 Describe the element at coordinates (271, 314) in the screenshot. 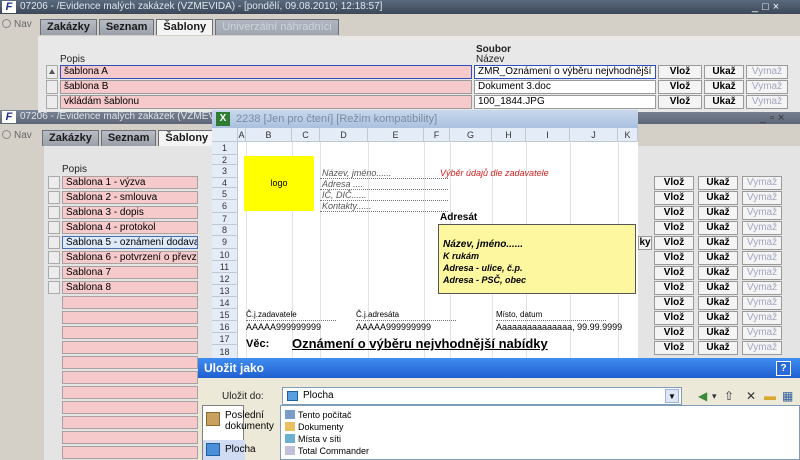

I see `cj-zadavatele-label: Č.j.zadavatele` at that location.